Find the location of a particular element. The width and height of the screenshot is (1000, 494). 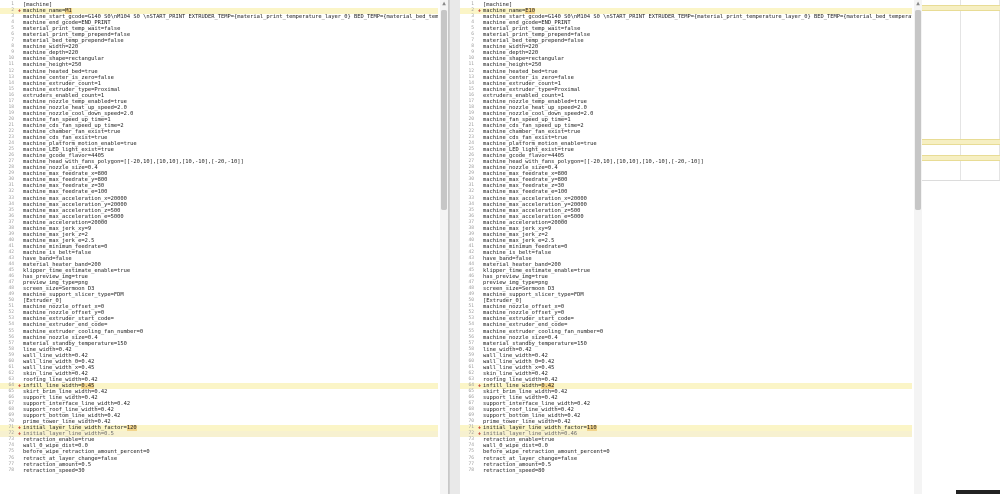

line-text-content: retraction_speed=80 is located at coordinates (514, 470).